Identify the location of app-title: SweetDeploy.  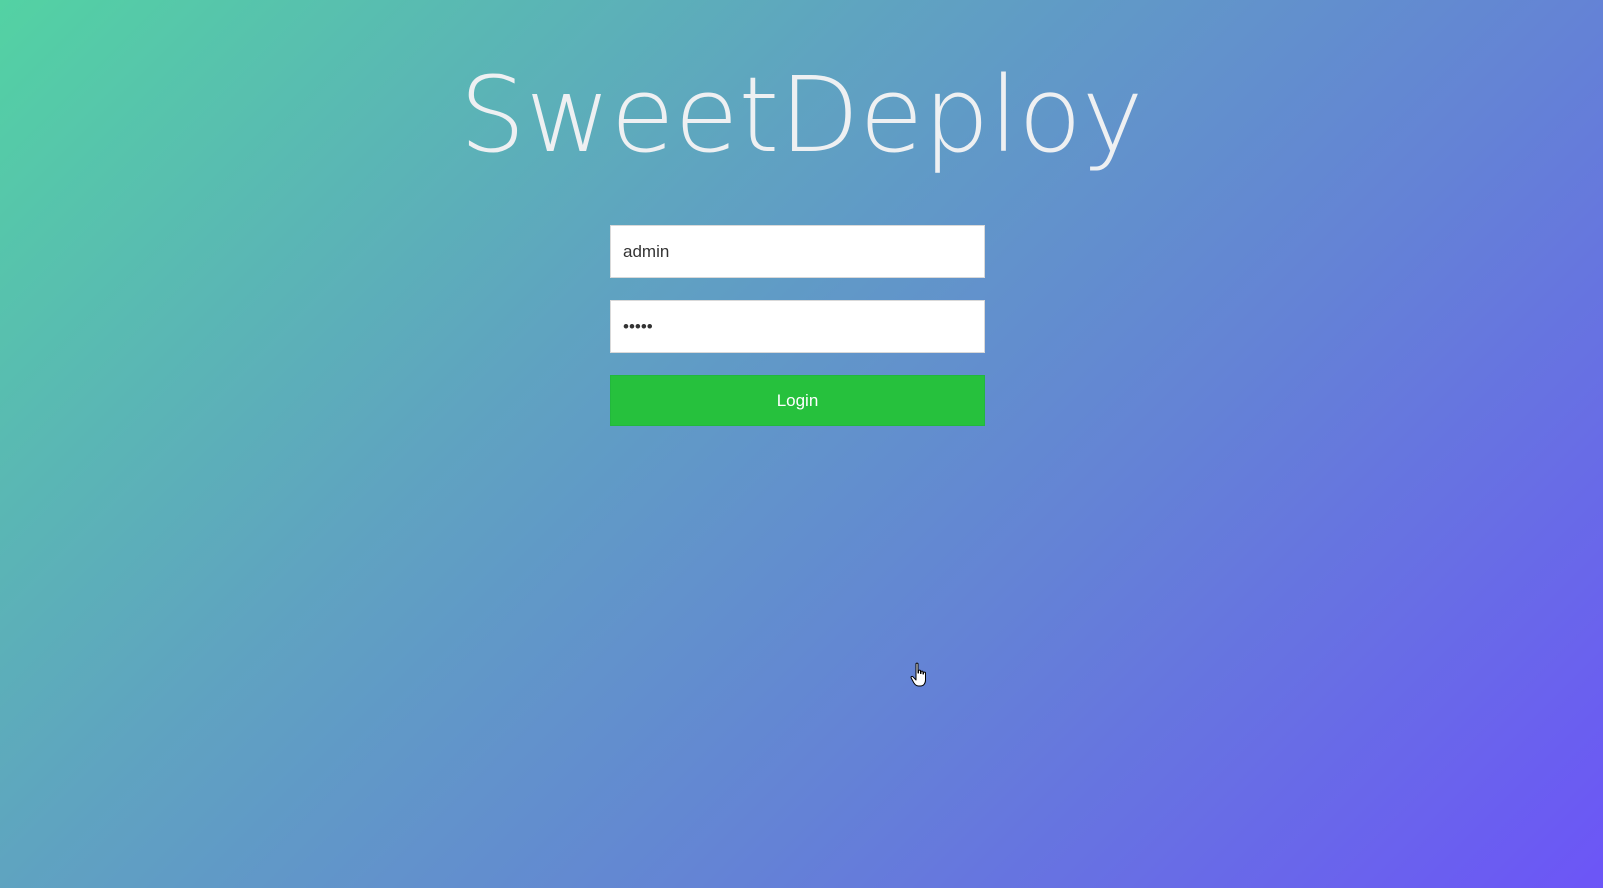
(801, 115).